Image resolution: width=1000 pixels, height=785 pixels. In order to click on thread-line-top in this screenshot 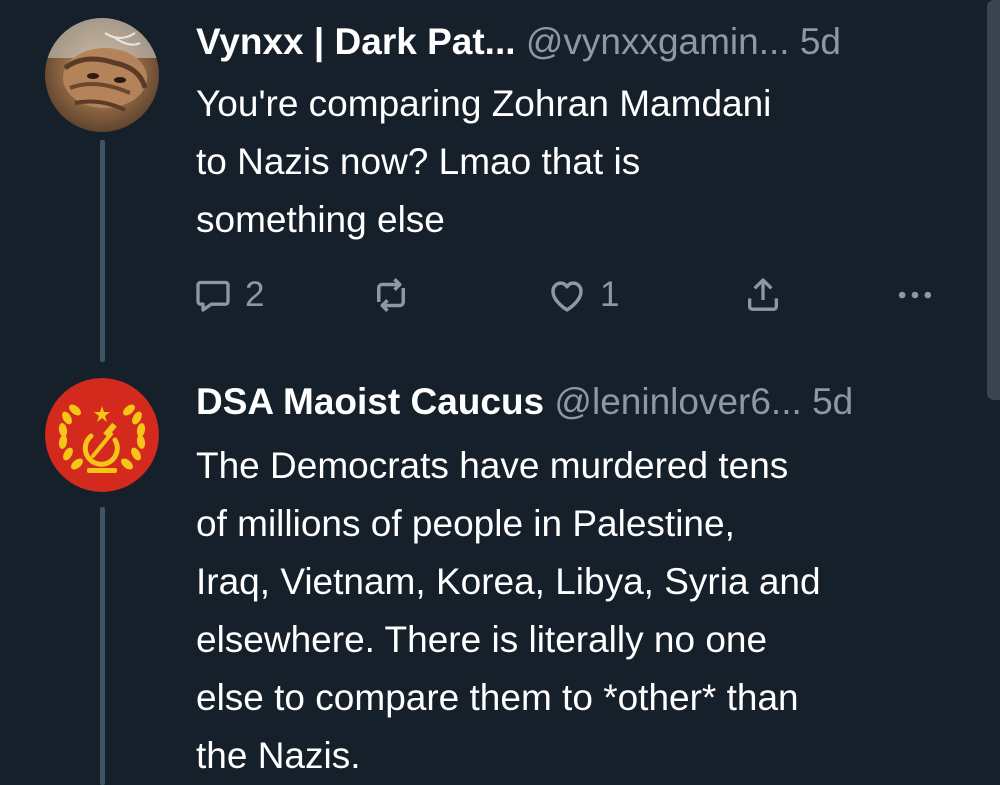, I will do `click(102, 251)`.